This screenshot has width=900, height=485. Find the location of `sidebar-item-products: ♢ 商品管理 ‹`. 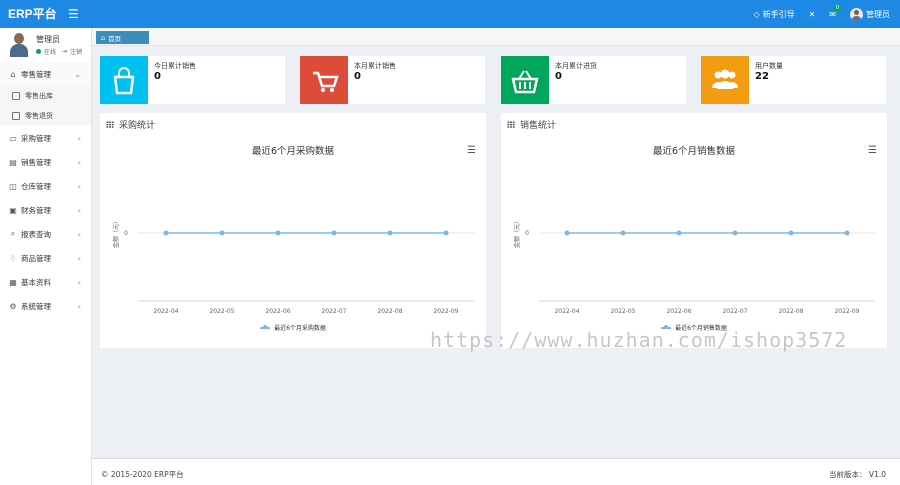

sidebar-item-products: ♢ 商品管理 ‹ is located at coordinates (45, 258).